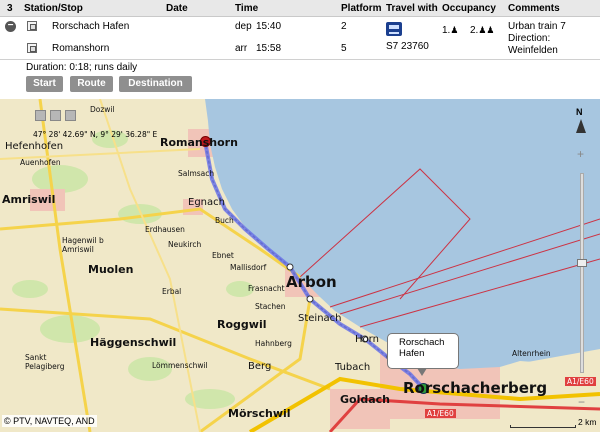  What do you see at coordinates (537, 26) in the screenshot?
I see `comment-line-1: Urban train 7` at bounding box center [537, 26].